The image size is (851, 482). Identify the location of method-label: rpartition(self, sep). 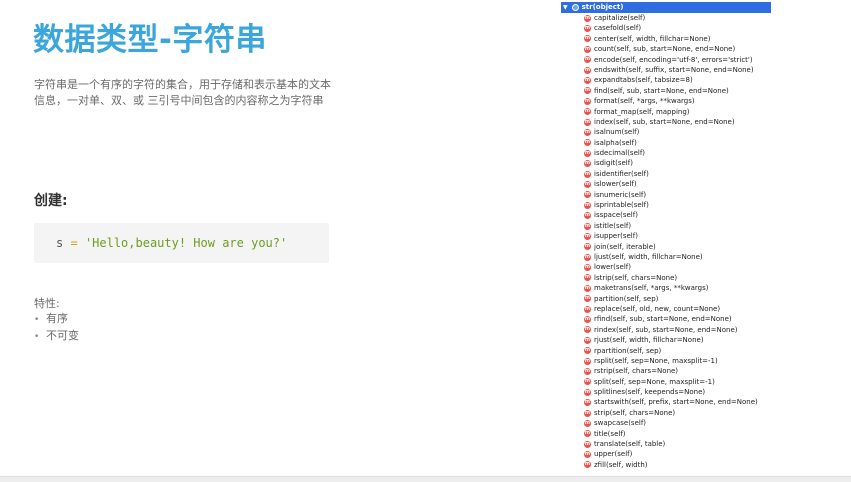
(628, 350).